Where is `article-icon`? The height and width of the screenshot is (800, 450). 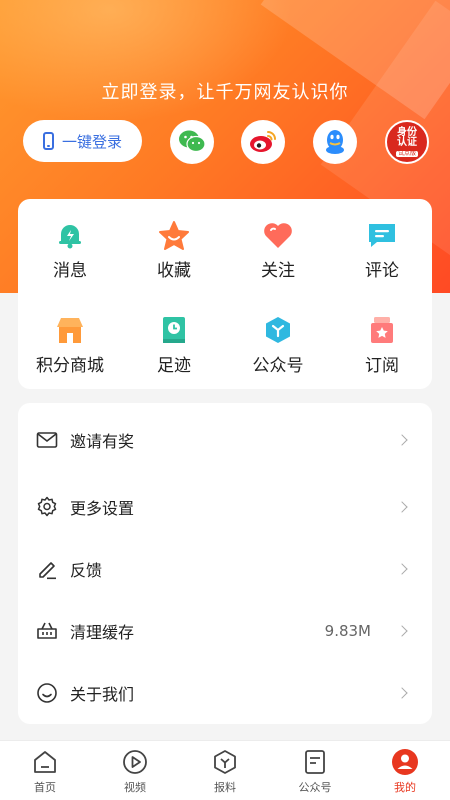 article-icon is located at coordinates (315, 762).